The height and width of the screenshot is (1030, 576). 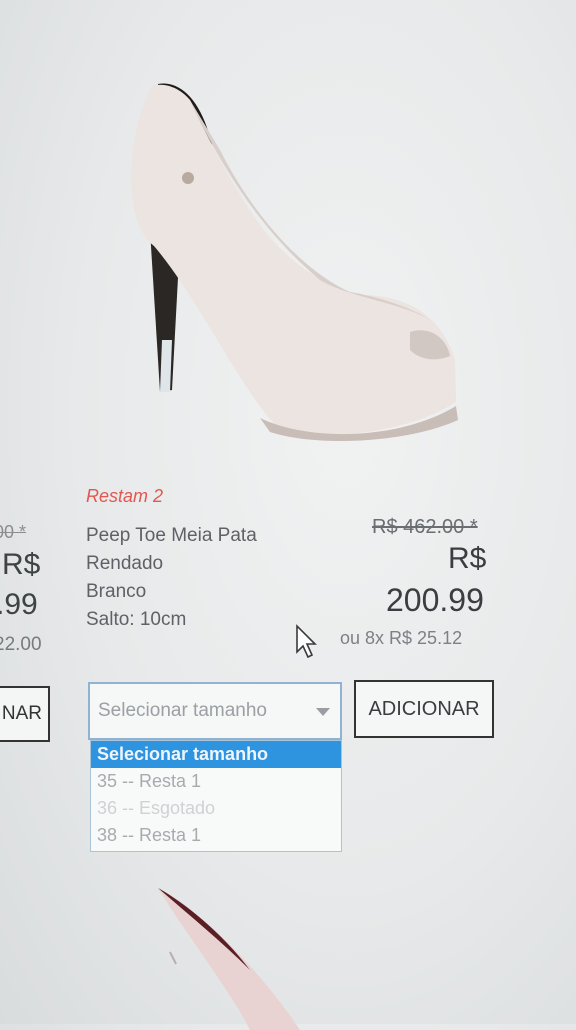 What do you see at coordinates (424, 709) in the screenshot?
I see `add-to-cart-button: ADICIONAR` at bounding box center [424, 709].